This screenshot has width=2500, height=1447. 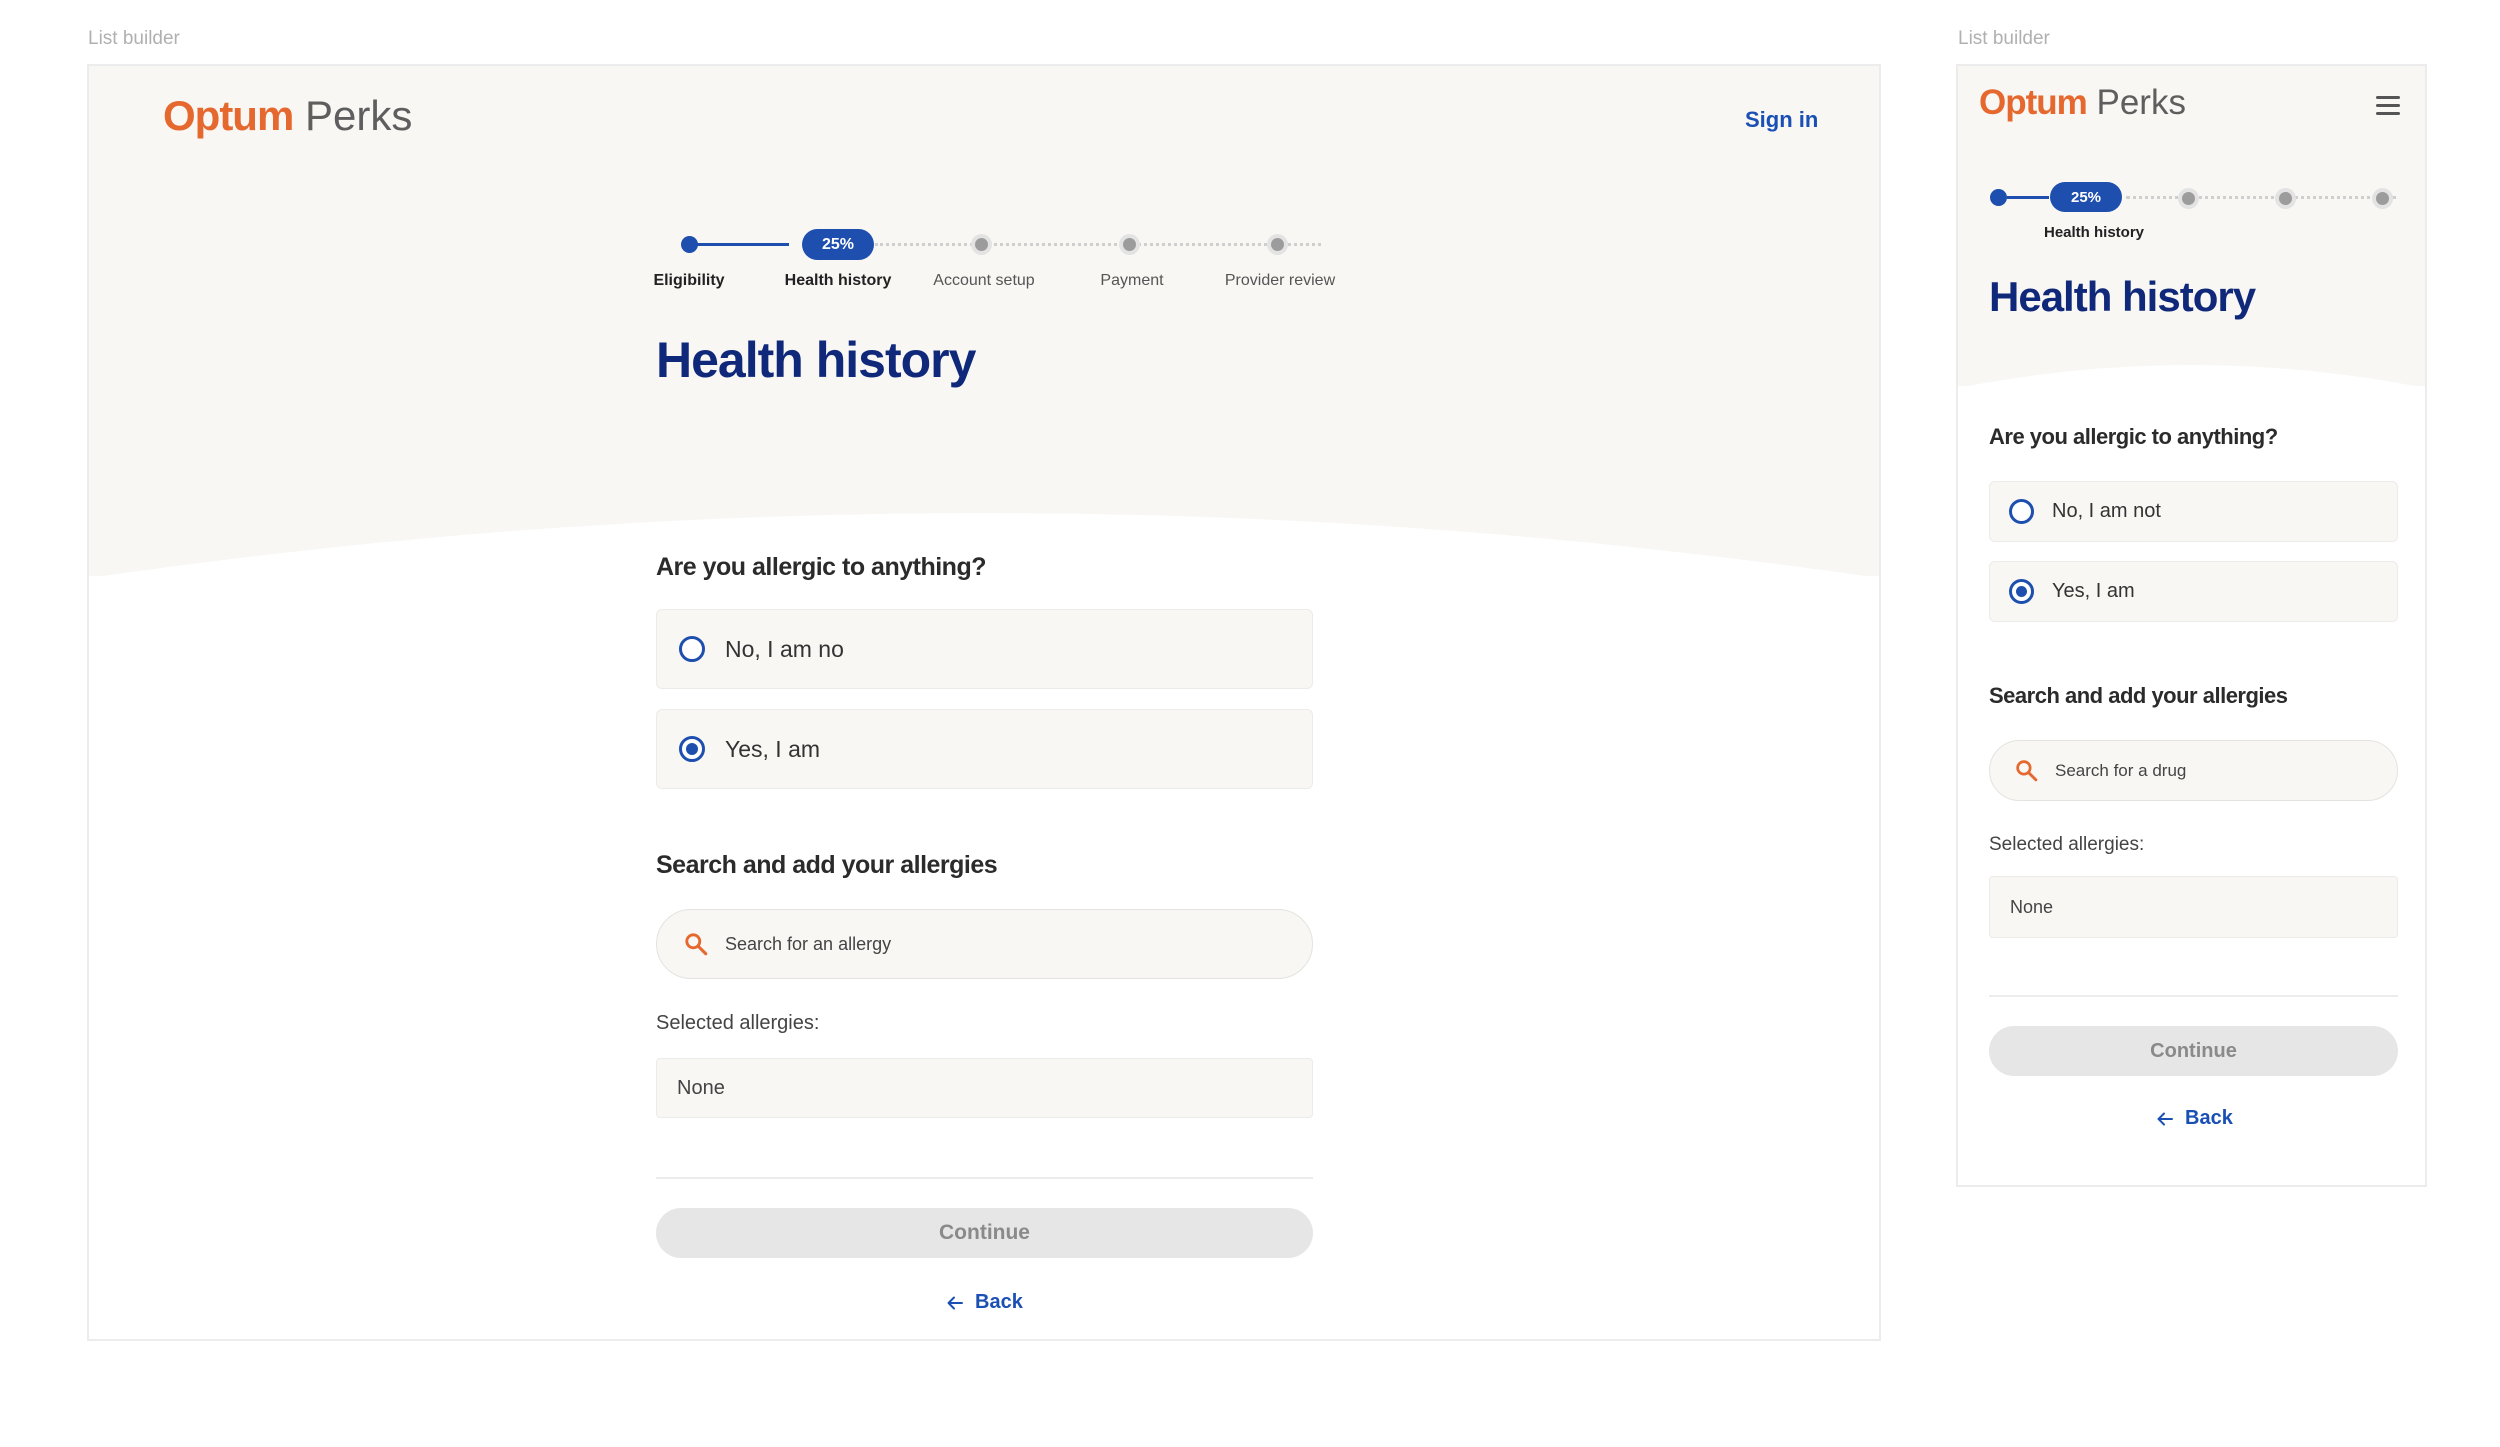 What do you see at coordinates (2086, 197) in the screenshot?
I see `mobile-step-progress-badge: 25%` at bounding box center [2086, 197].